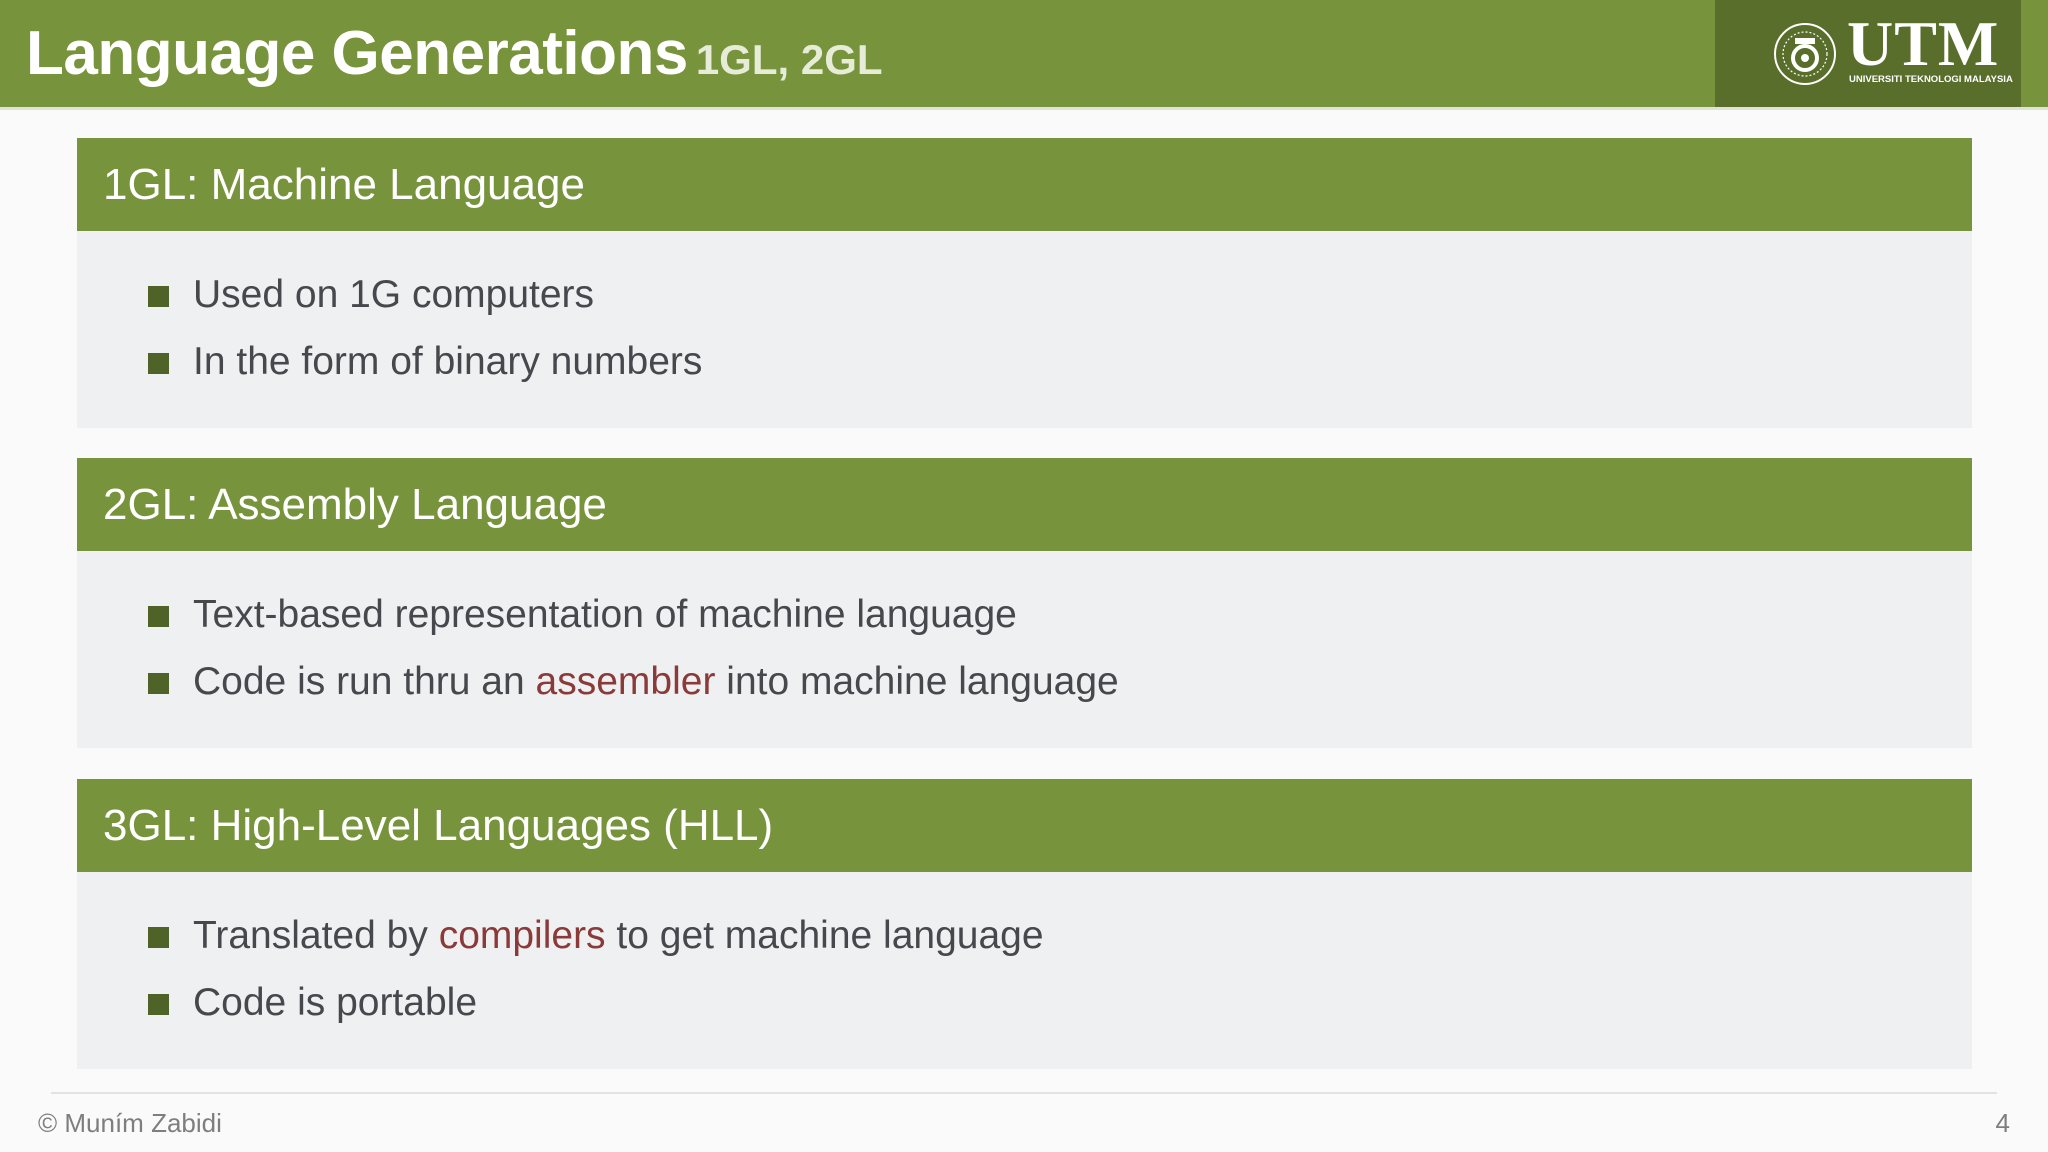 Image resolution: width=2048 pixels, height=1152 pixels. I want to click on bullet-text-part: into machine language, so click(917, 681).